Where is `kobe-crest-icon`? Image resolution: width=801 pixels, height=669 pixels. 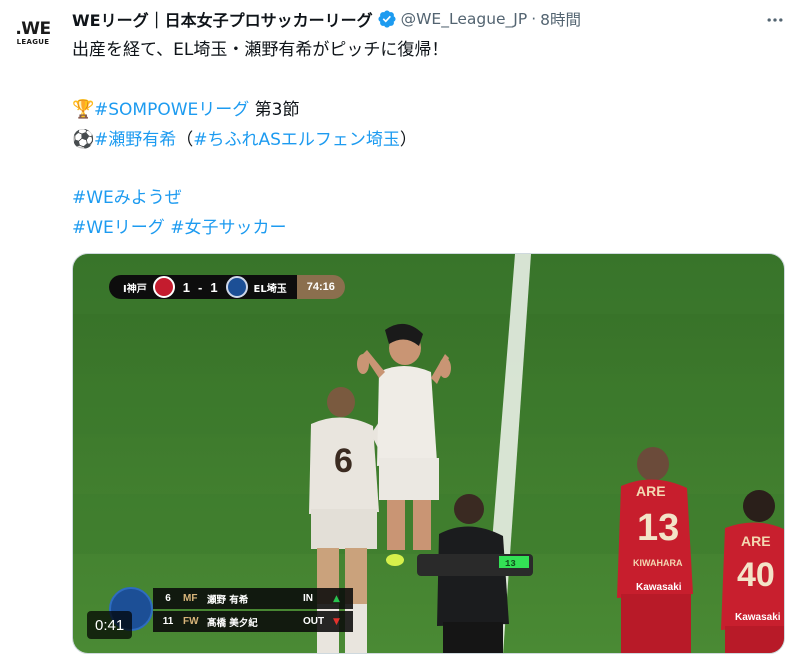 kobe-crest-icon is located at coordinates (163, 287).